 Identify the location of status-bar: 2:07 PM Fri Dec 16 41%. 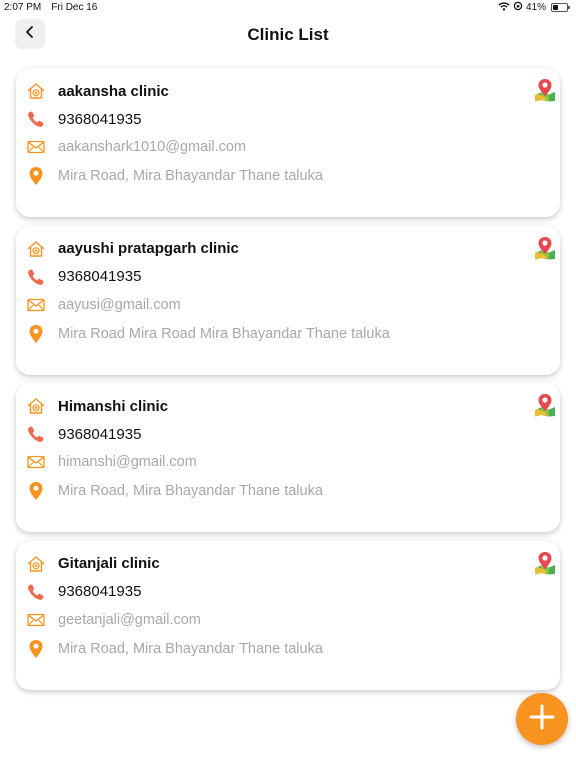
(288, 7).